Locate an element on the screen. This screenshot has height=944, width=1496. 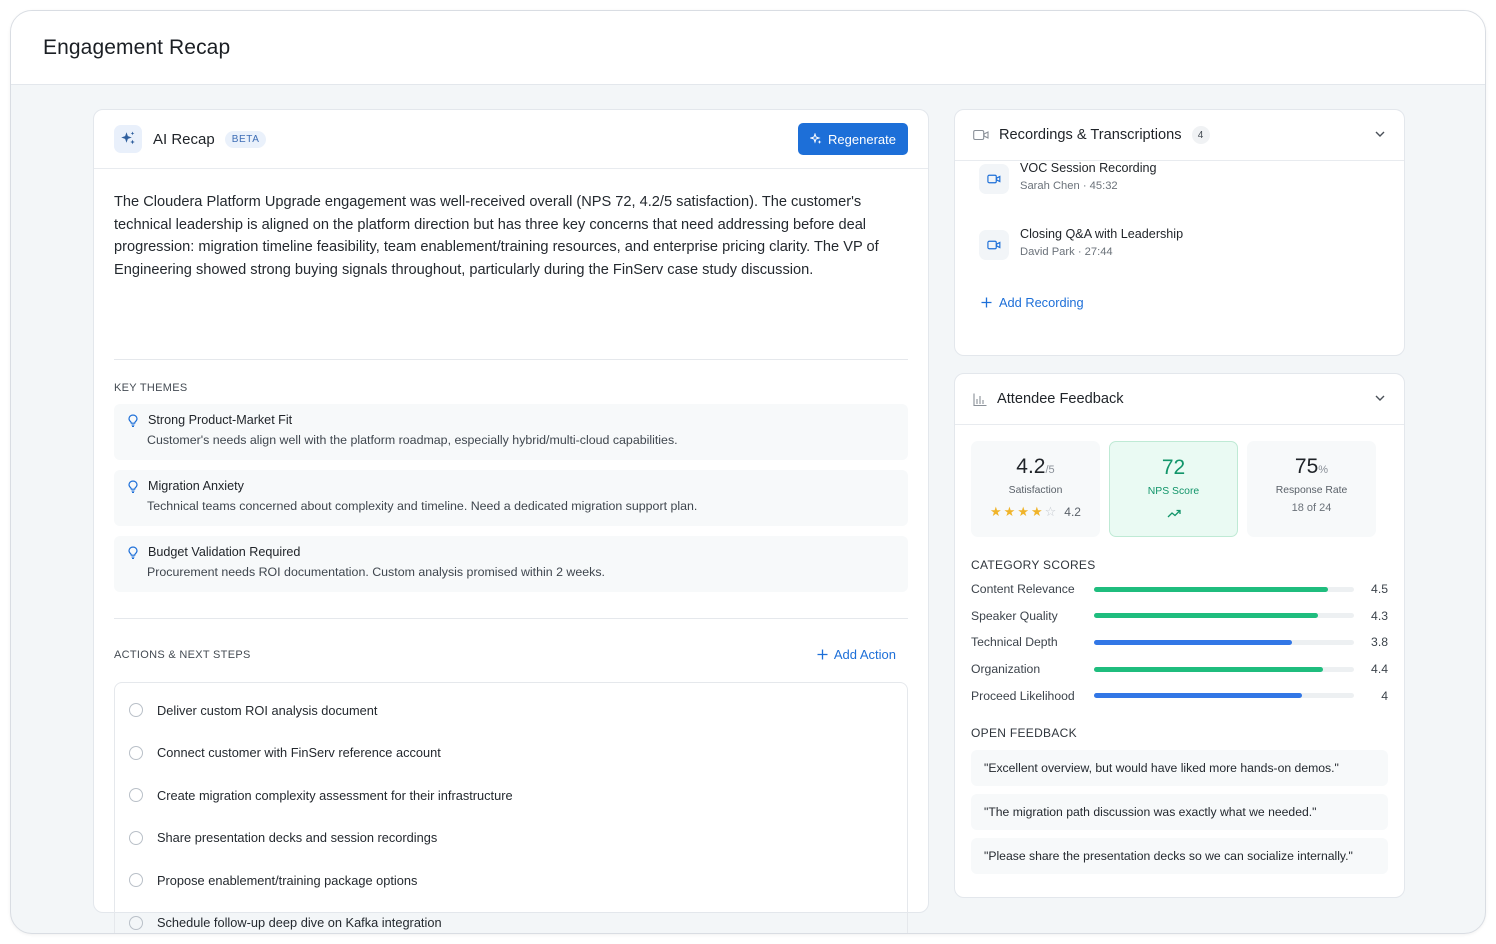
category-row: Content Relevance 4.5 is located at coordinates (1179, 589).